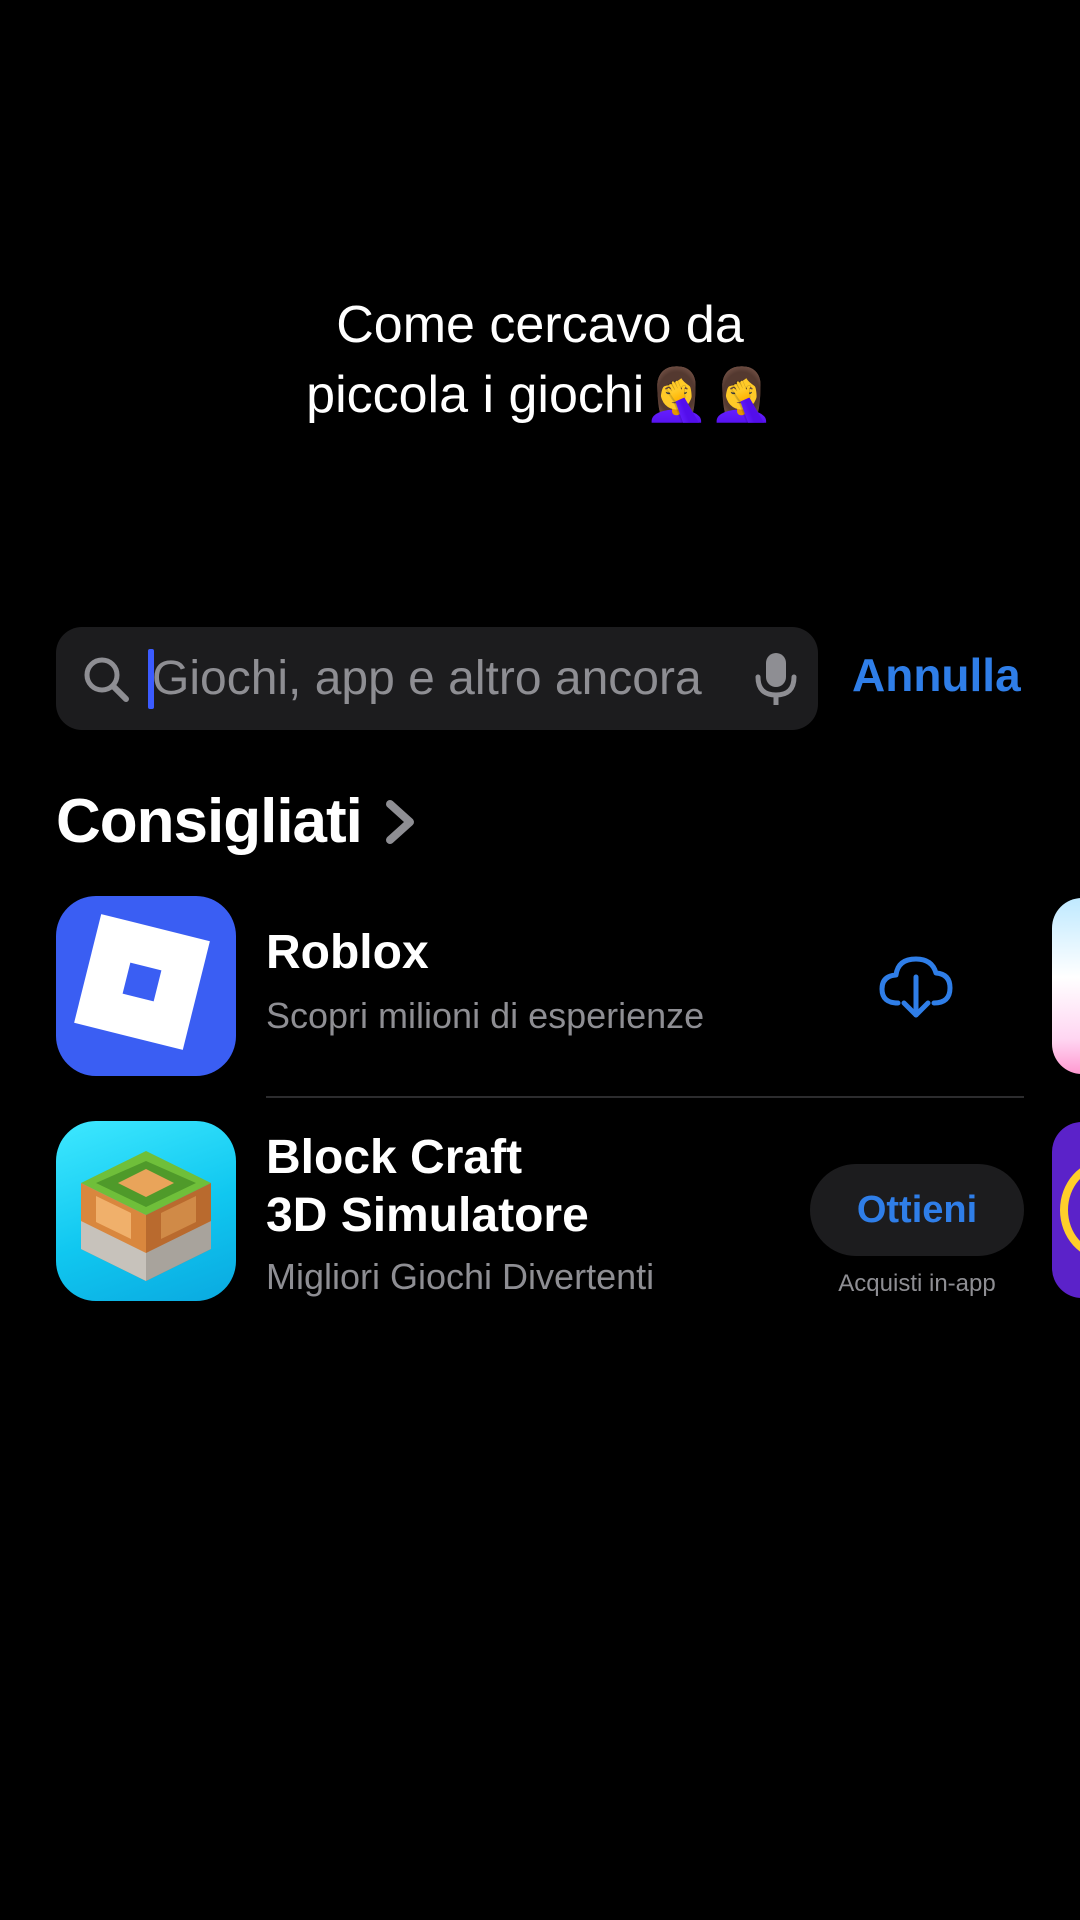  I want to click on roblox-logo, so click(142, 982).